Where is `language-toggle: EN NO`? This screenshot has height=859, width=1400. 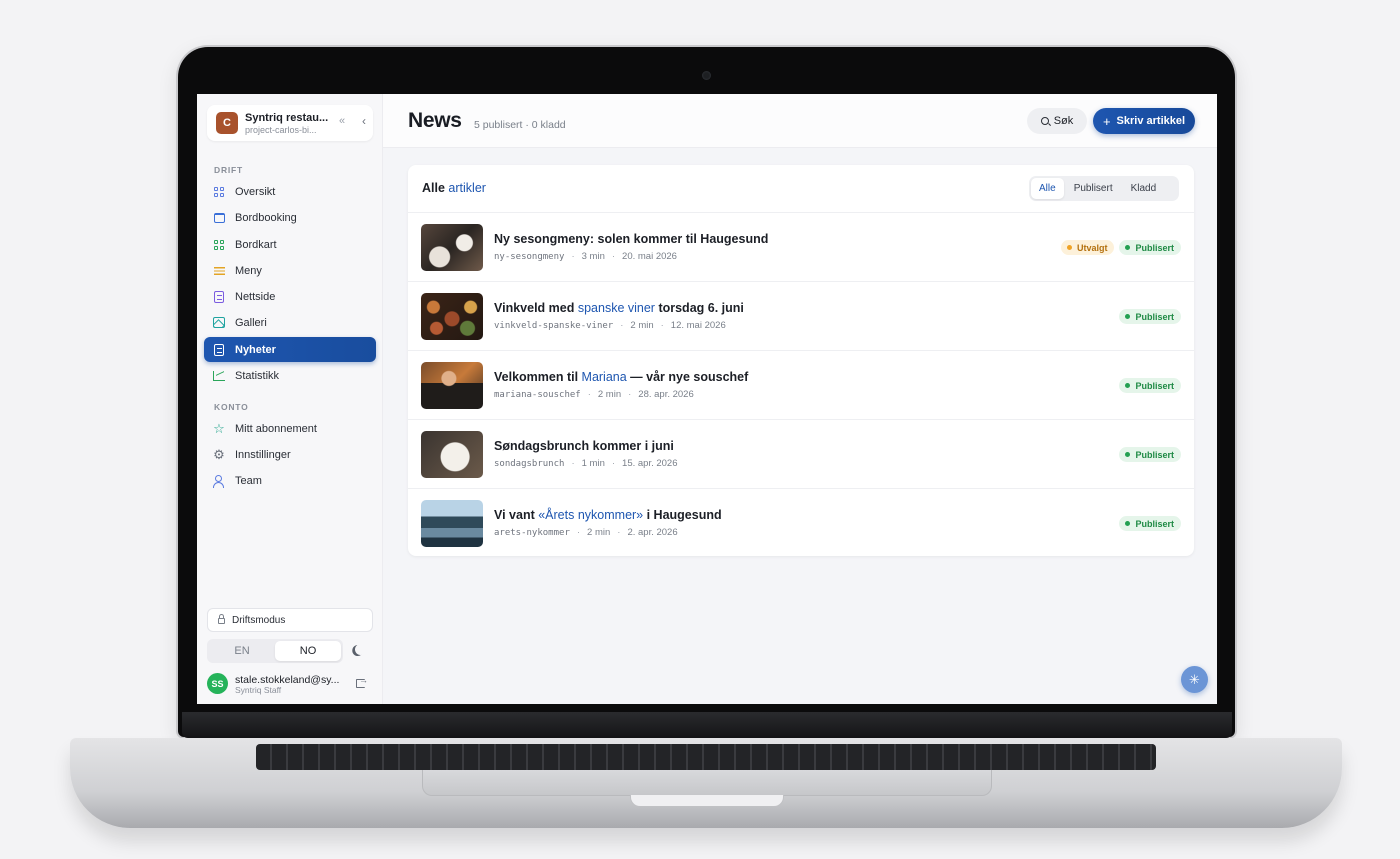
language-toggle: EN NO is located at coordinates (275, 651).